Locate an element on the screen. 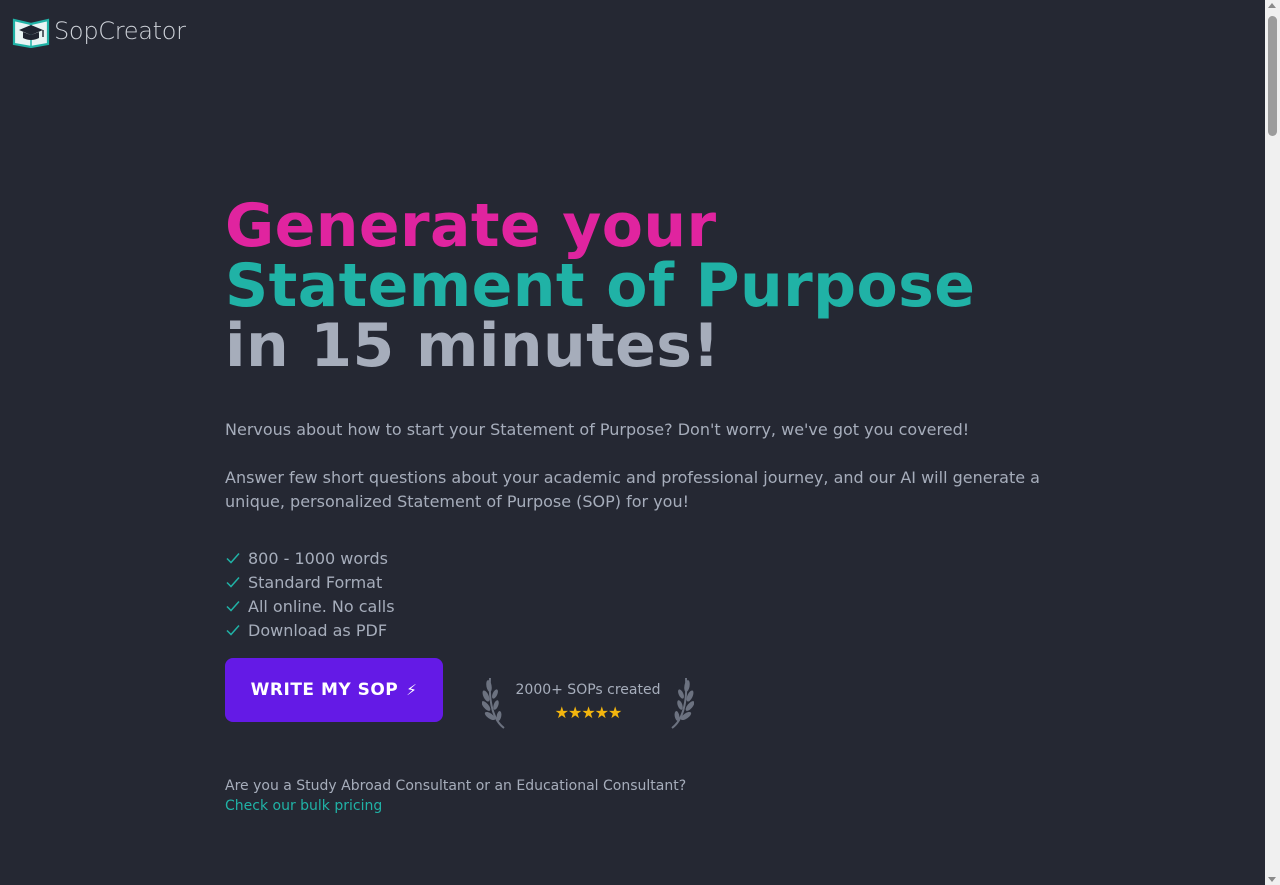 This screenshot has height=885, width=1280. five-star-rating-icon: ★★★★★ is located at coordinates (588, 712).